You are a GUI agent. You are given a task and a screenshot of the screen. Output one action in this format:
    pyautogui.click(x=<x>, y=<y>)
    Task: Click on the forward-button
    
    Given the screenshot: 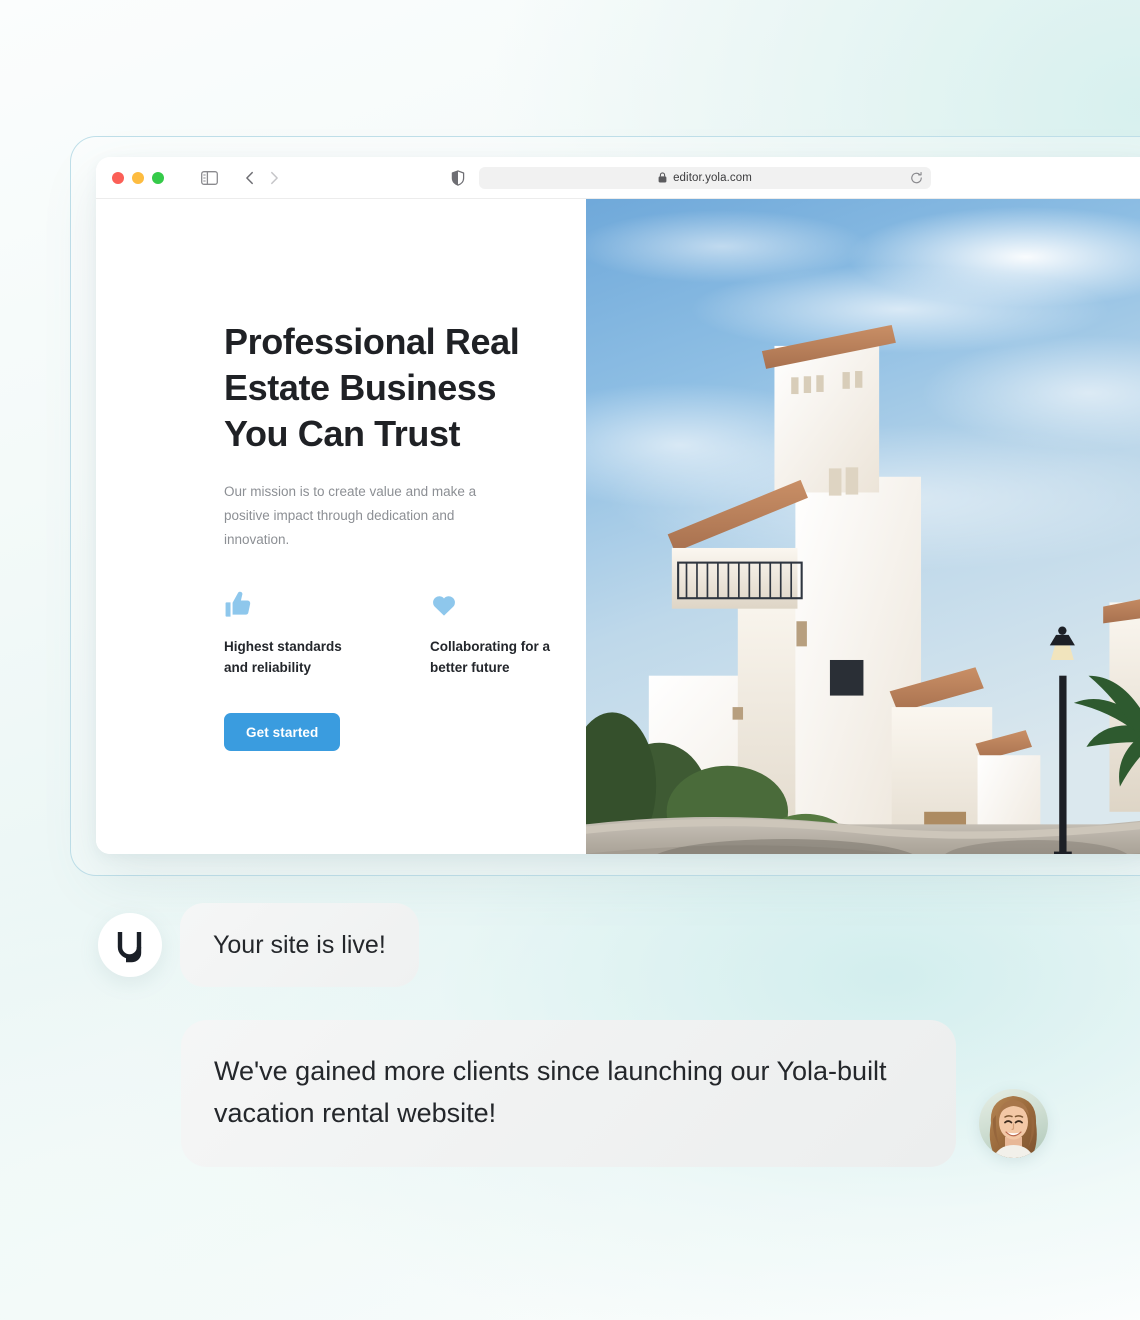 What is the action you would take?
    pyautogui.click(x=274, y=178)
    